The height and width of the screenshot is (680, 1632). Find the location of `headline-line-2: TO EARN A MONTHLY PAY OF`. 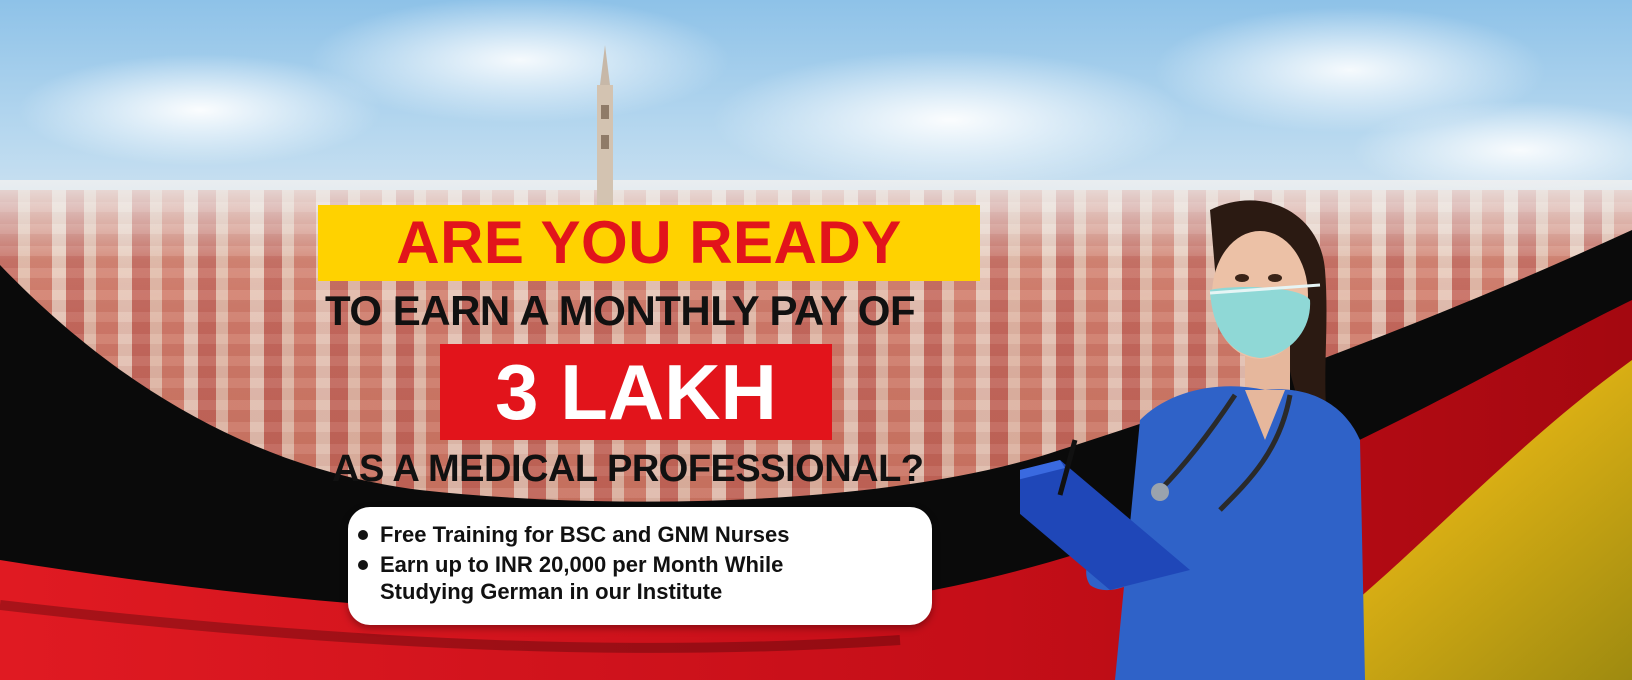

headline-line-2: TO EARN A MONTHLY PAY OF is located at coordinates (620, 310).